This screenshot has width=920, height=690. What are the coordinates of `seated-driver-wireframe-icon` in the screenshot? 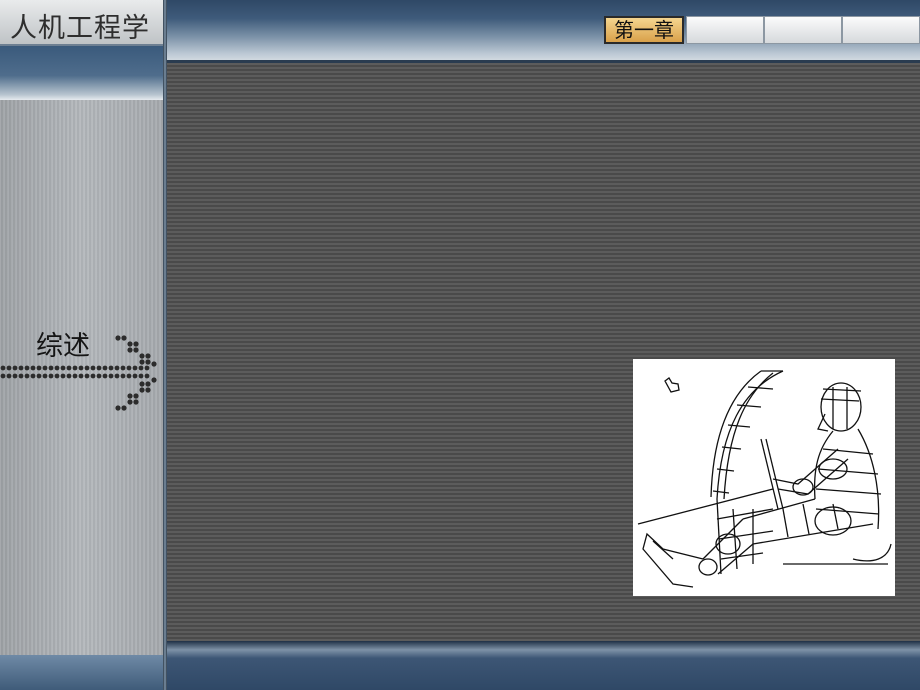 It's located at (764, 479).